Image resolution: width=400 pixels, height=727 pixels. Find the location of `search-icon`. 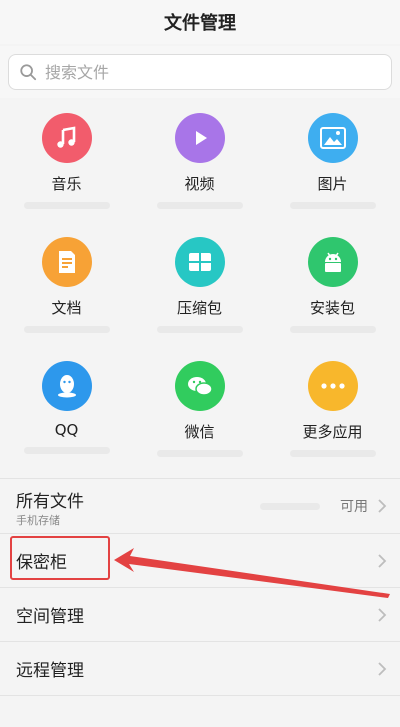

search-icon is located at coordinates (28, 72).